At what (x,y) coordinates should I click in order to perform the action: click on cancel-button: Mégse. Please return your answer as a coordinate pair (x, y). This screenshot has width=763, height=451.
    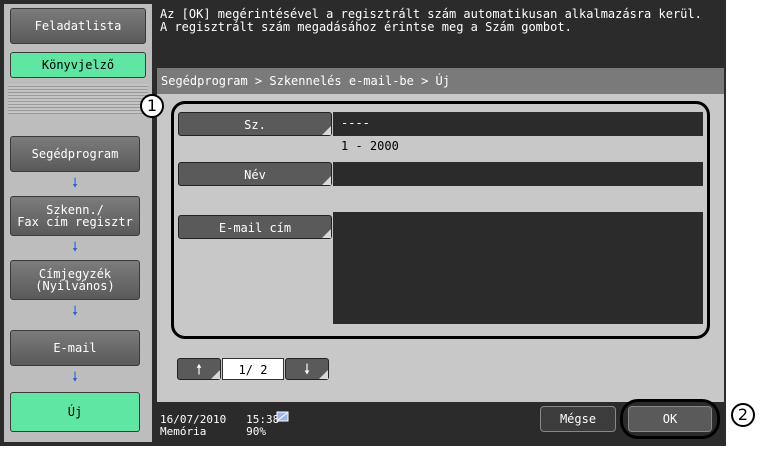
    Looking at the image, I should click on (578, 419).